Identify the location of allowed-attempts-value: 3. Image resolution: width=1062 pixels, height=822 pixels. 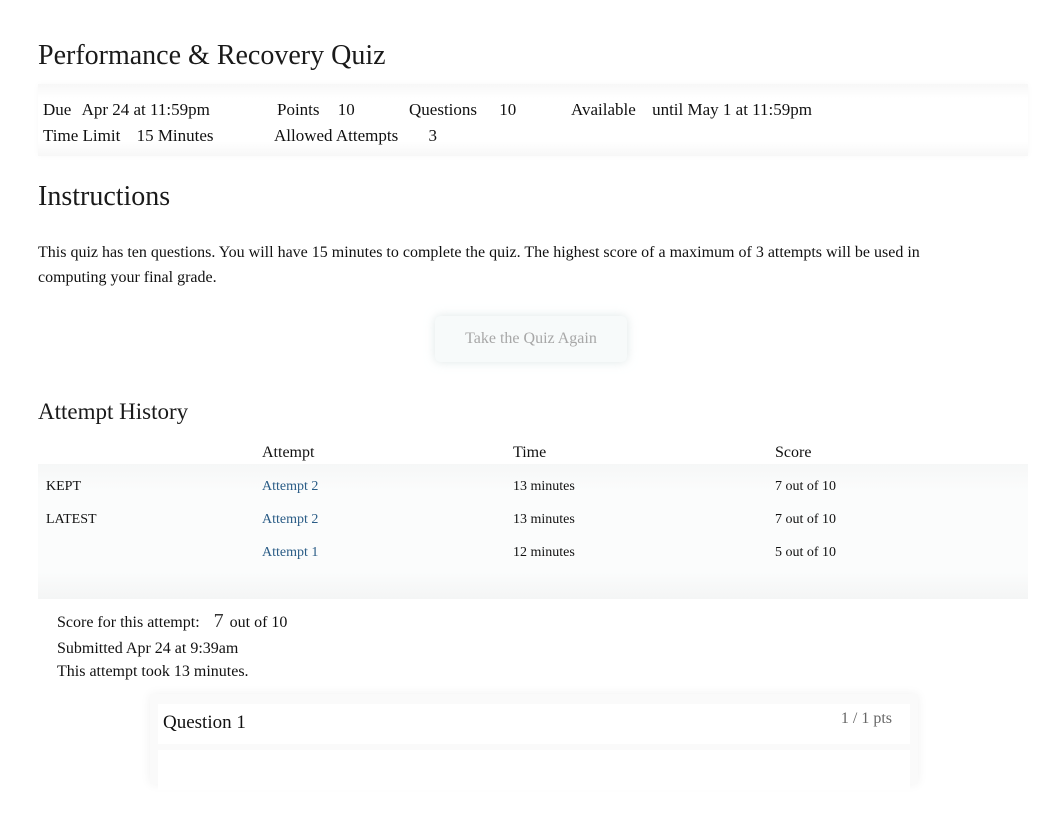
(432, 135).